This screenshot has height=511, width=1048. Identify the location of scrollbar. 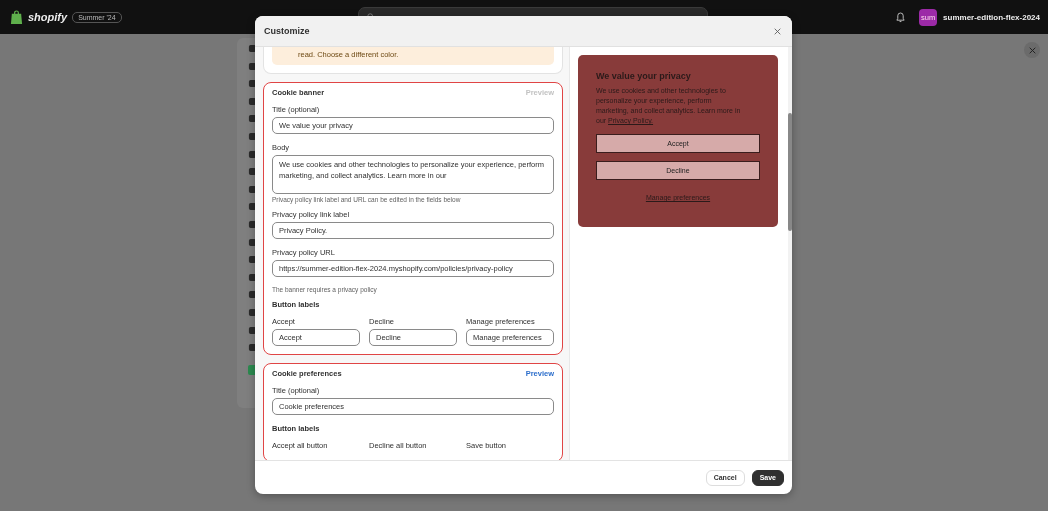
(790, 253).